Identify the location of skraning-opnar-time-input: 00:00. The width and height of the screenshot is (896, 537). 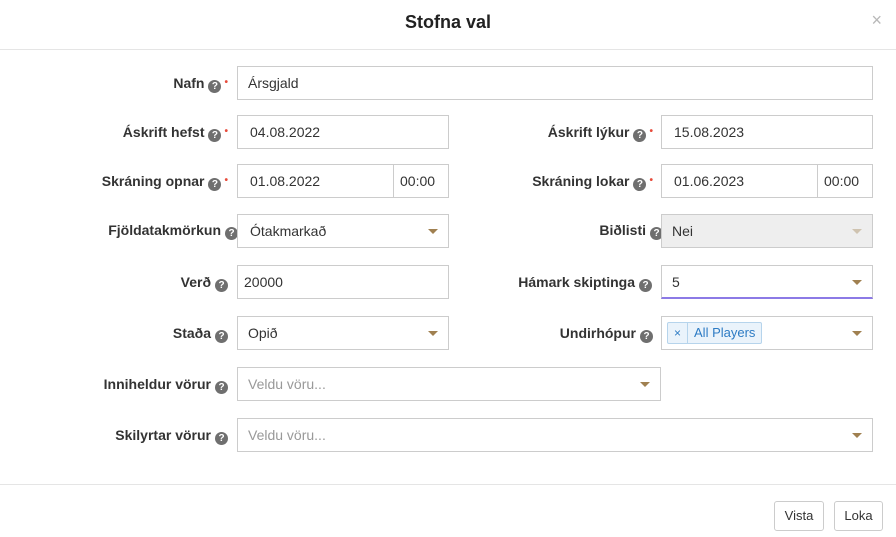
(421, 181).